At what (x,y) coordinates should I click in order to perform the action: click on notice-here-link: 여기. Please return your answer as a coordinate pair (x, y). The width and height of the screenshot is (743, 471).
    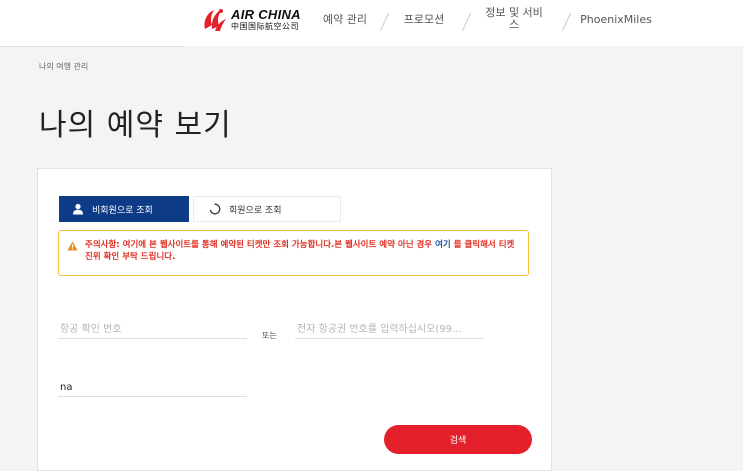
    Looking at the image, I should click on (443, 245).